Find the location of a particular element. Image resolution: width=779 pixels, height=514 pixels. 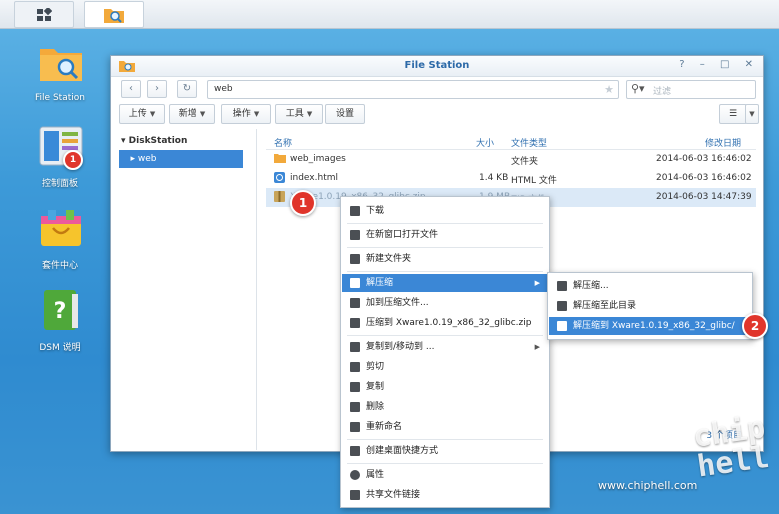

menu-item-download: 下载 is located at coordinates (445, 211).